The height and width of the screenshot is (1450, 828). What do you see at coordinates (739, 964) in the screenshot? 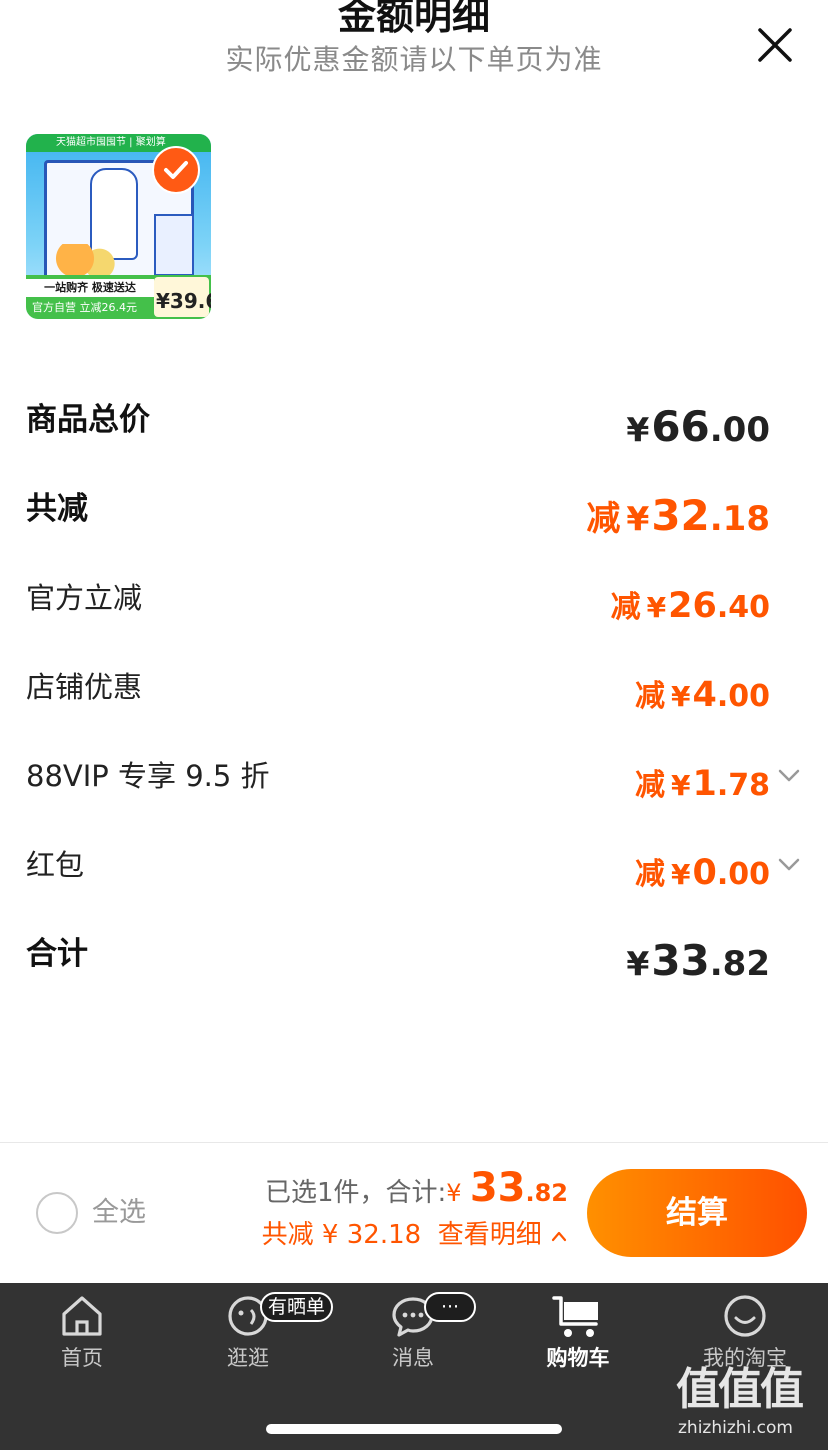
I see `amount-decimal: .82` at bounding box center [739, 964].